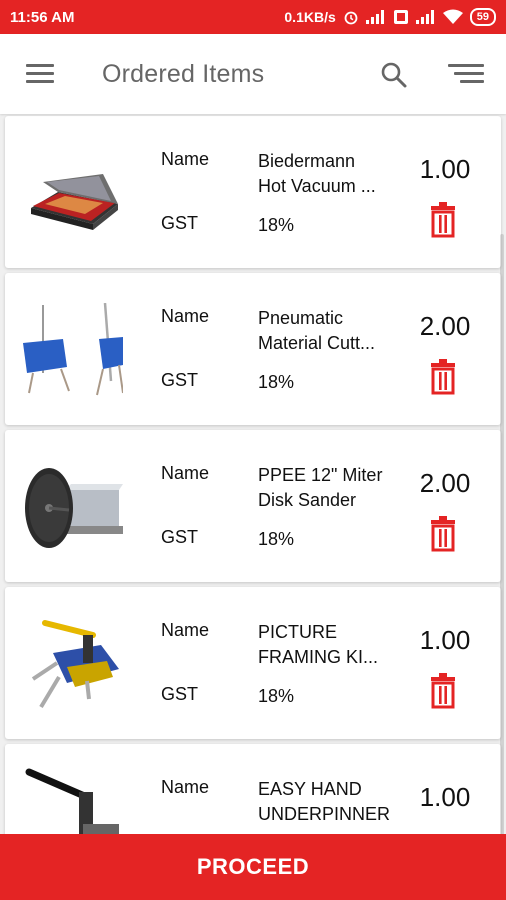 This screenshot has height=900, width=506. What do you see at coordinates (324, 801) in the screenshot?
I see `item-name: EASY HAND UNDERPINNER` at bounding box center [324, 801].